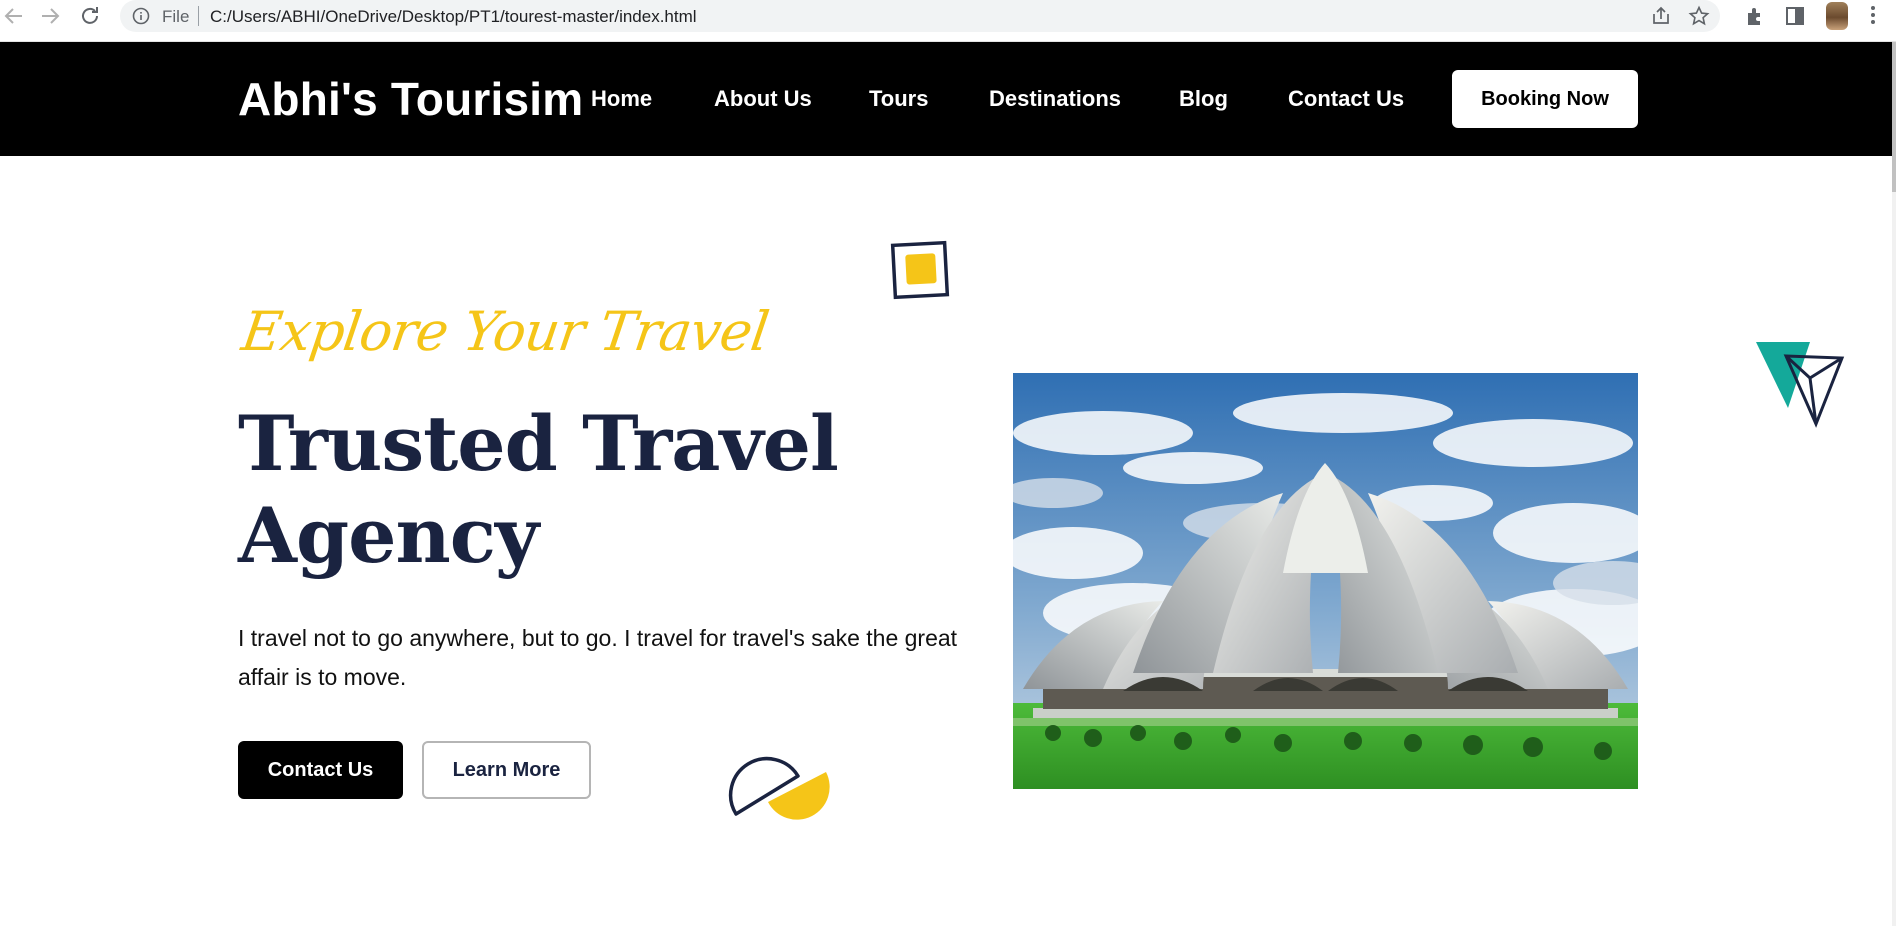 This screenshot has width=1896, height=926. I want to click on side-panel-icon, so click(1795, 16).